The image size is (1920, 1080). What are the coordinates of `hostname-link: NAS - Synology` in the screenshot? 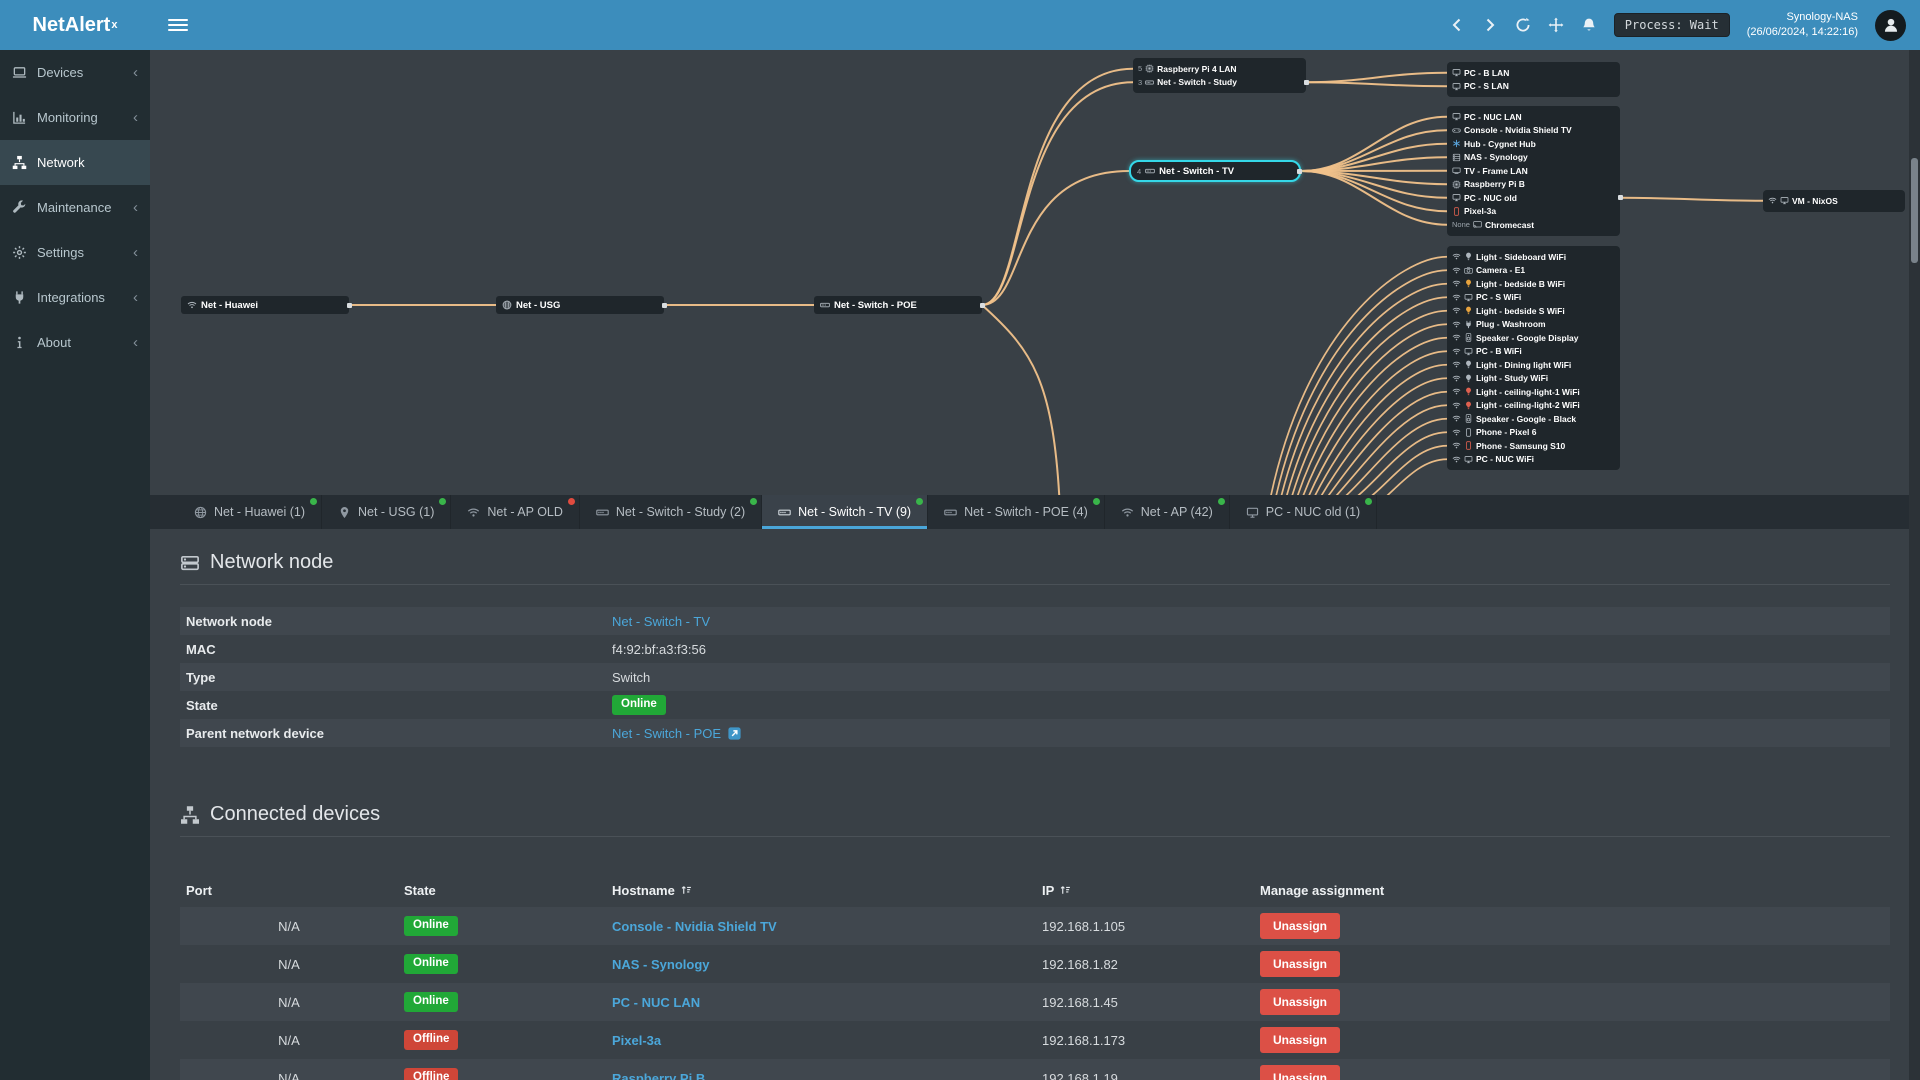 It's located at (661, 964).